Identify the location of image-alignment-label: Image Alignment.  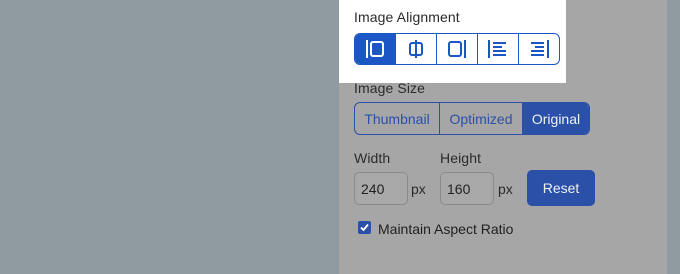
(407, 17).